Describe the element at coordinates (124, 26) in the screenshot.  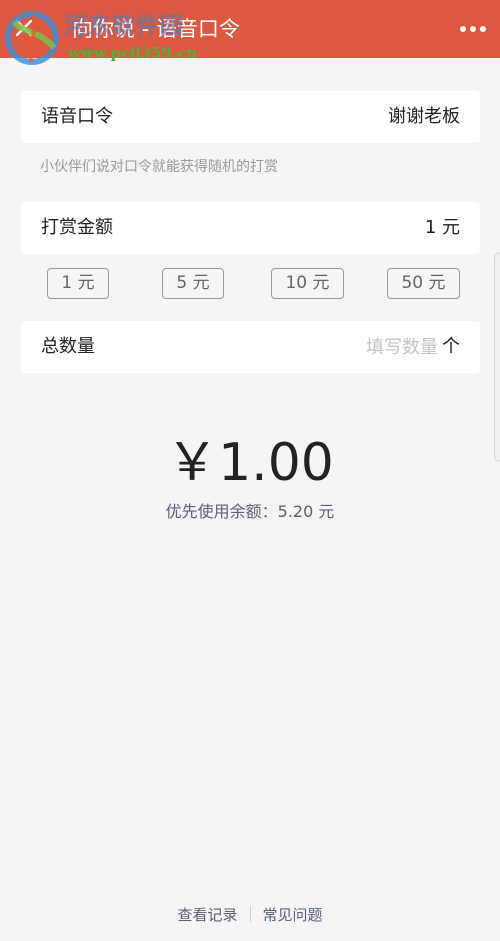
I see `watermark-cn-text: 河东软件园` at that location.